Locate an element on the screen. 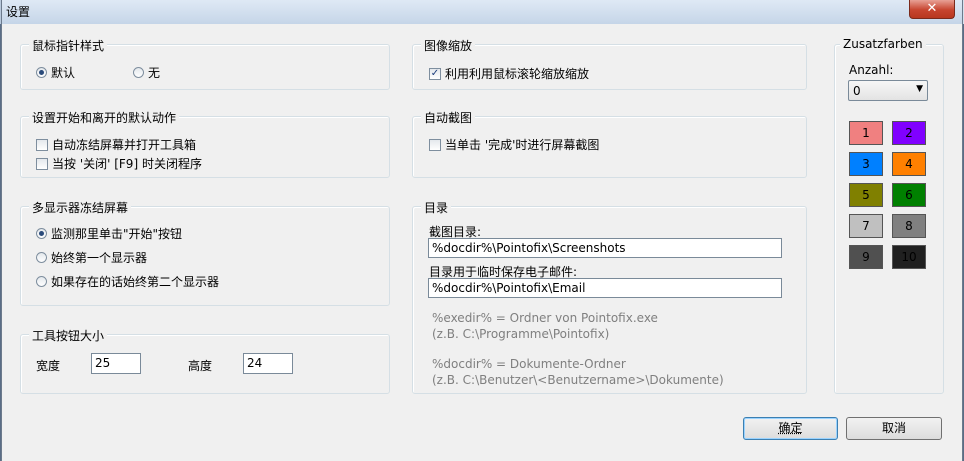 The height and width of the screenshot is (461, 964). extra-colors-group: Zusatzfarben Anzahl: 0 ▼ 1 2 3 4 5 6 7 8 9 10 is located at coordinates (889, 215).